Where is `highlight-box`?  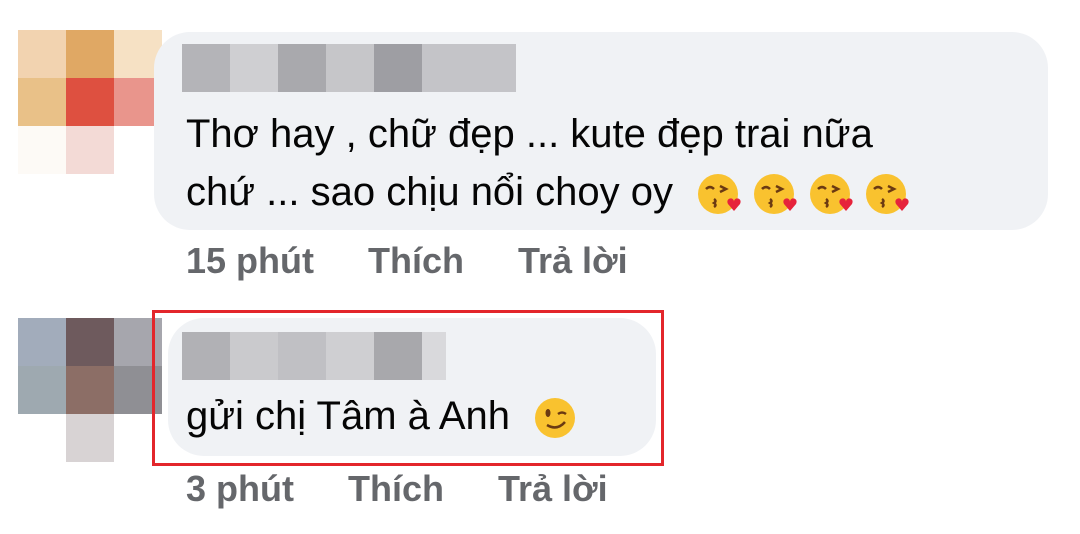
highlight-box is located at coordinates (408, 388).